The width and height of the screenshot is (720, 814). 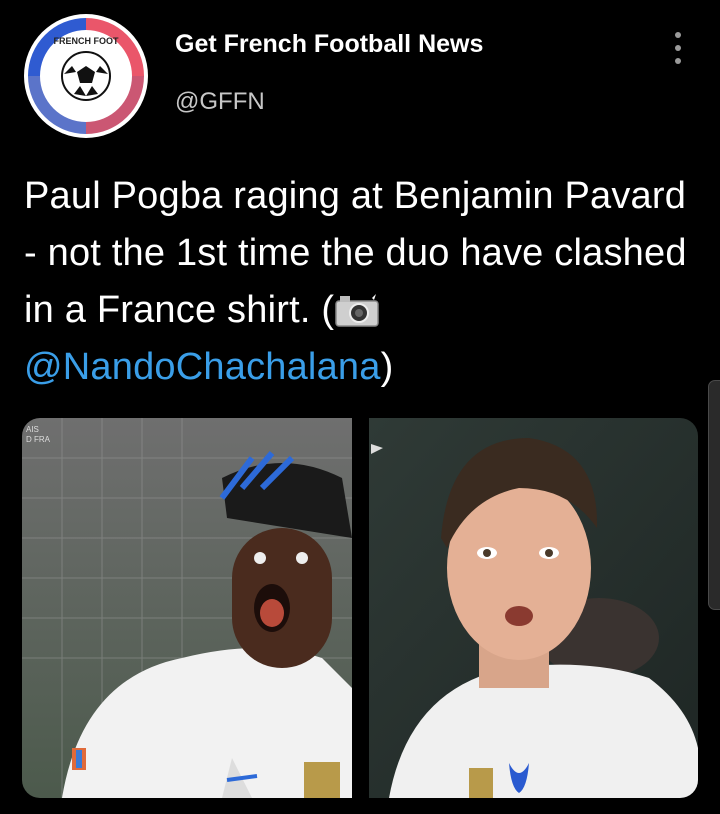 I want to click on more-vertical-icon, so click(x=678, y=35).